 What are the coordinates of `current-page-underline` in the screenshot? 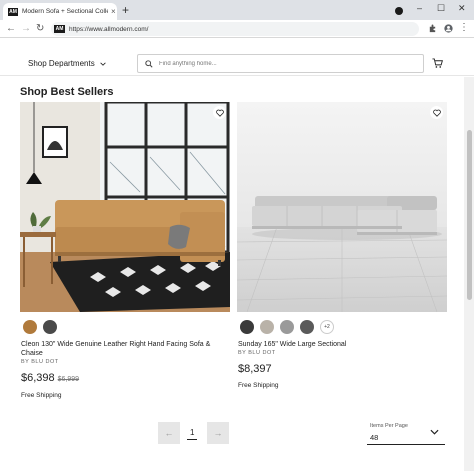 It's located at (192, 439).